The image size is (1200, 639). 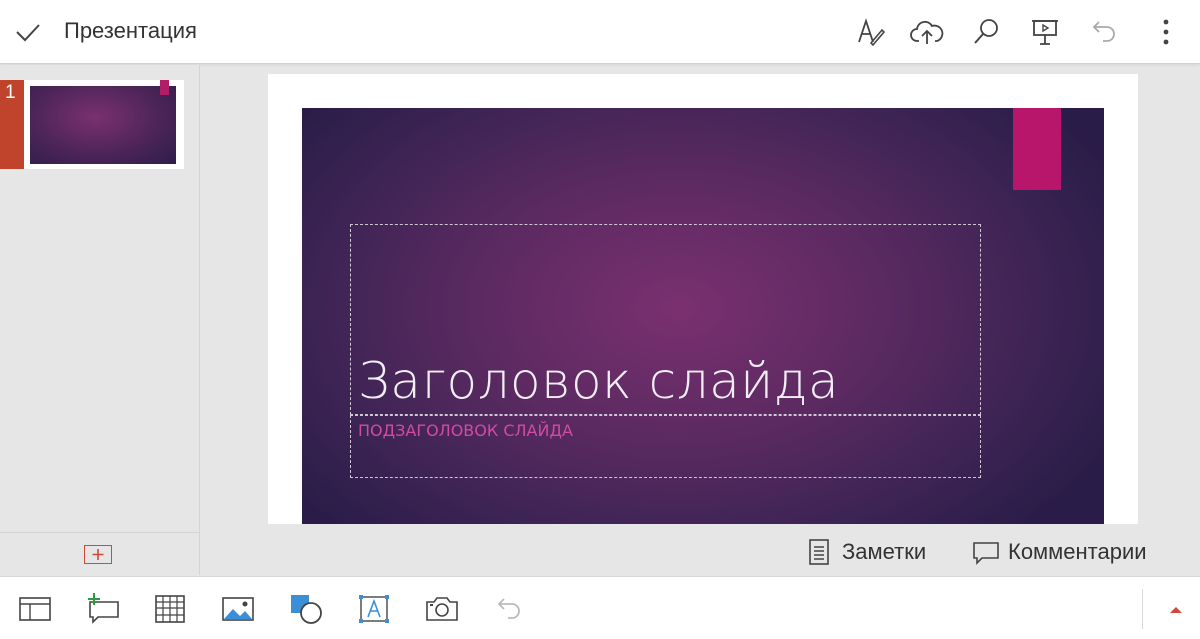 I want to click on expand-up-icon, so click(x=1176, y=609).